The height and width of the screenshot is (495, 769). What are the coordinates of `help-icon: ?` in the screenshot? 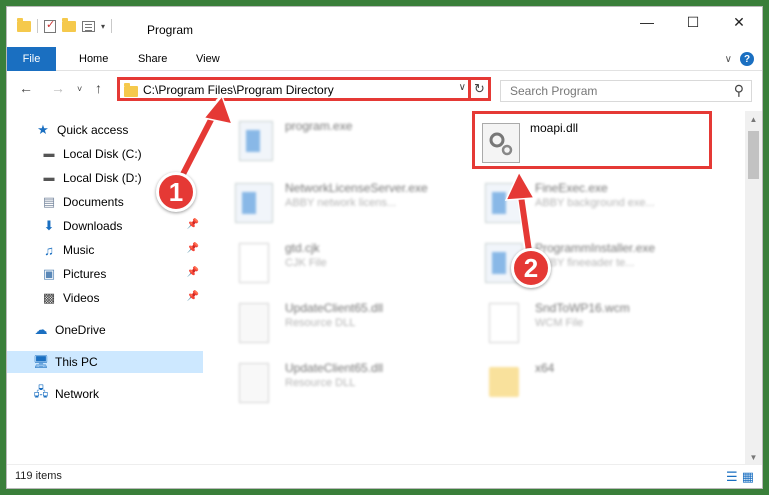 It's located at (747, 59).